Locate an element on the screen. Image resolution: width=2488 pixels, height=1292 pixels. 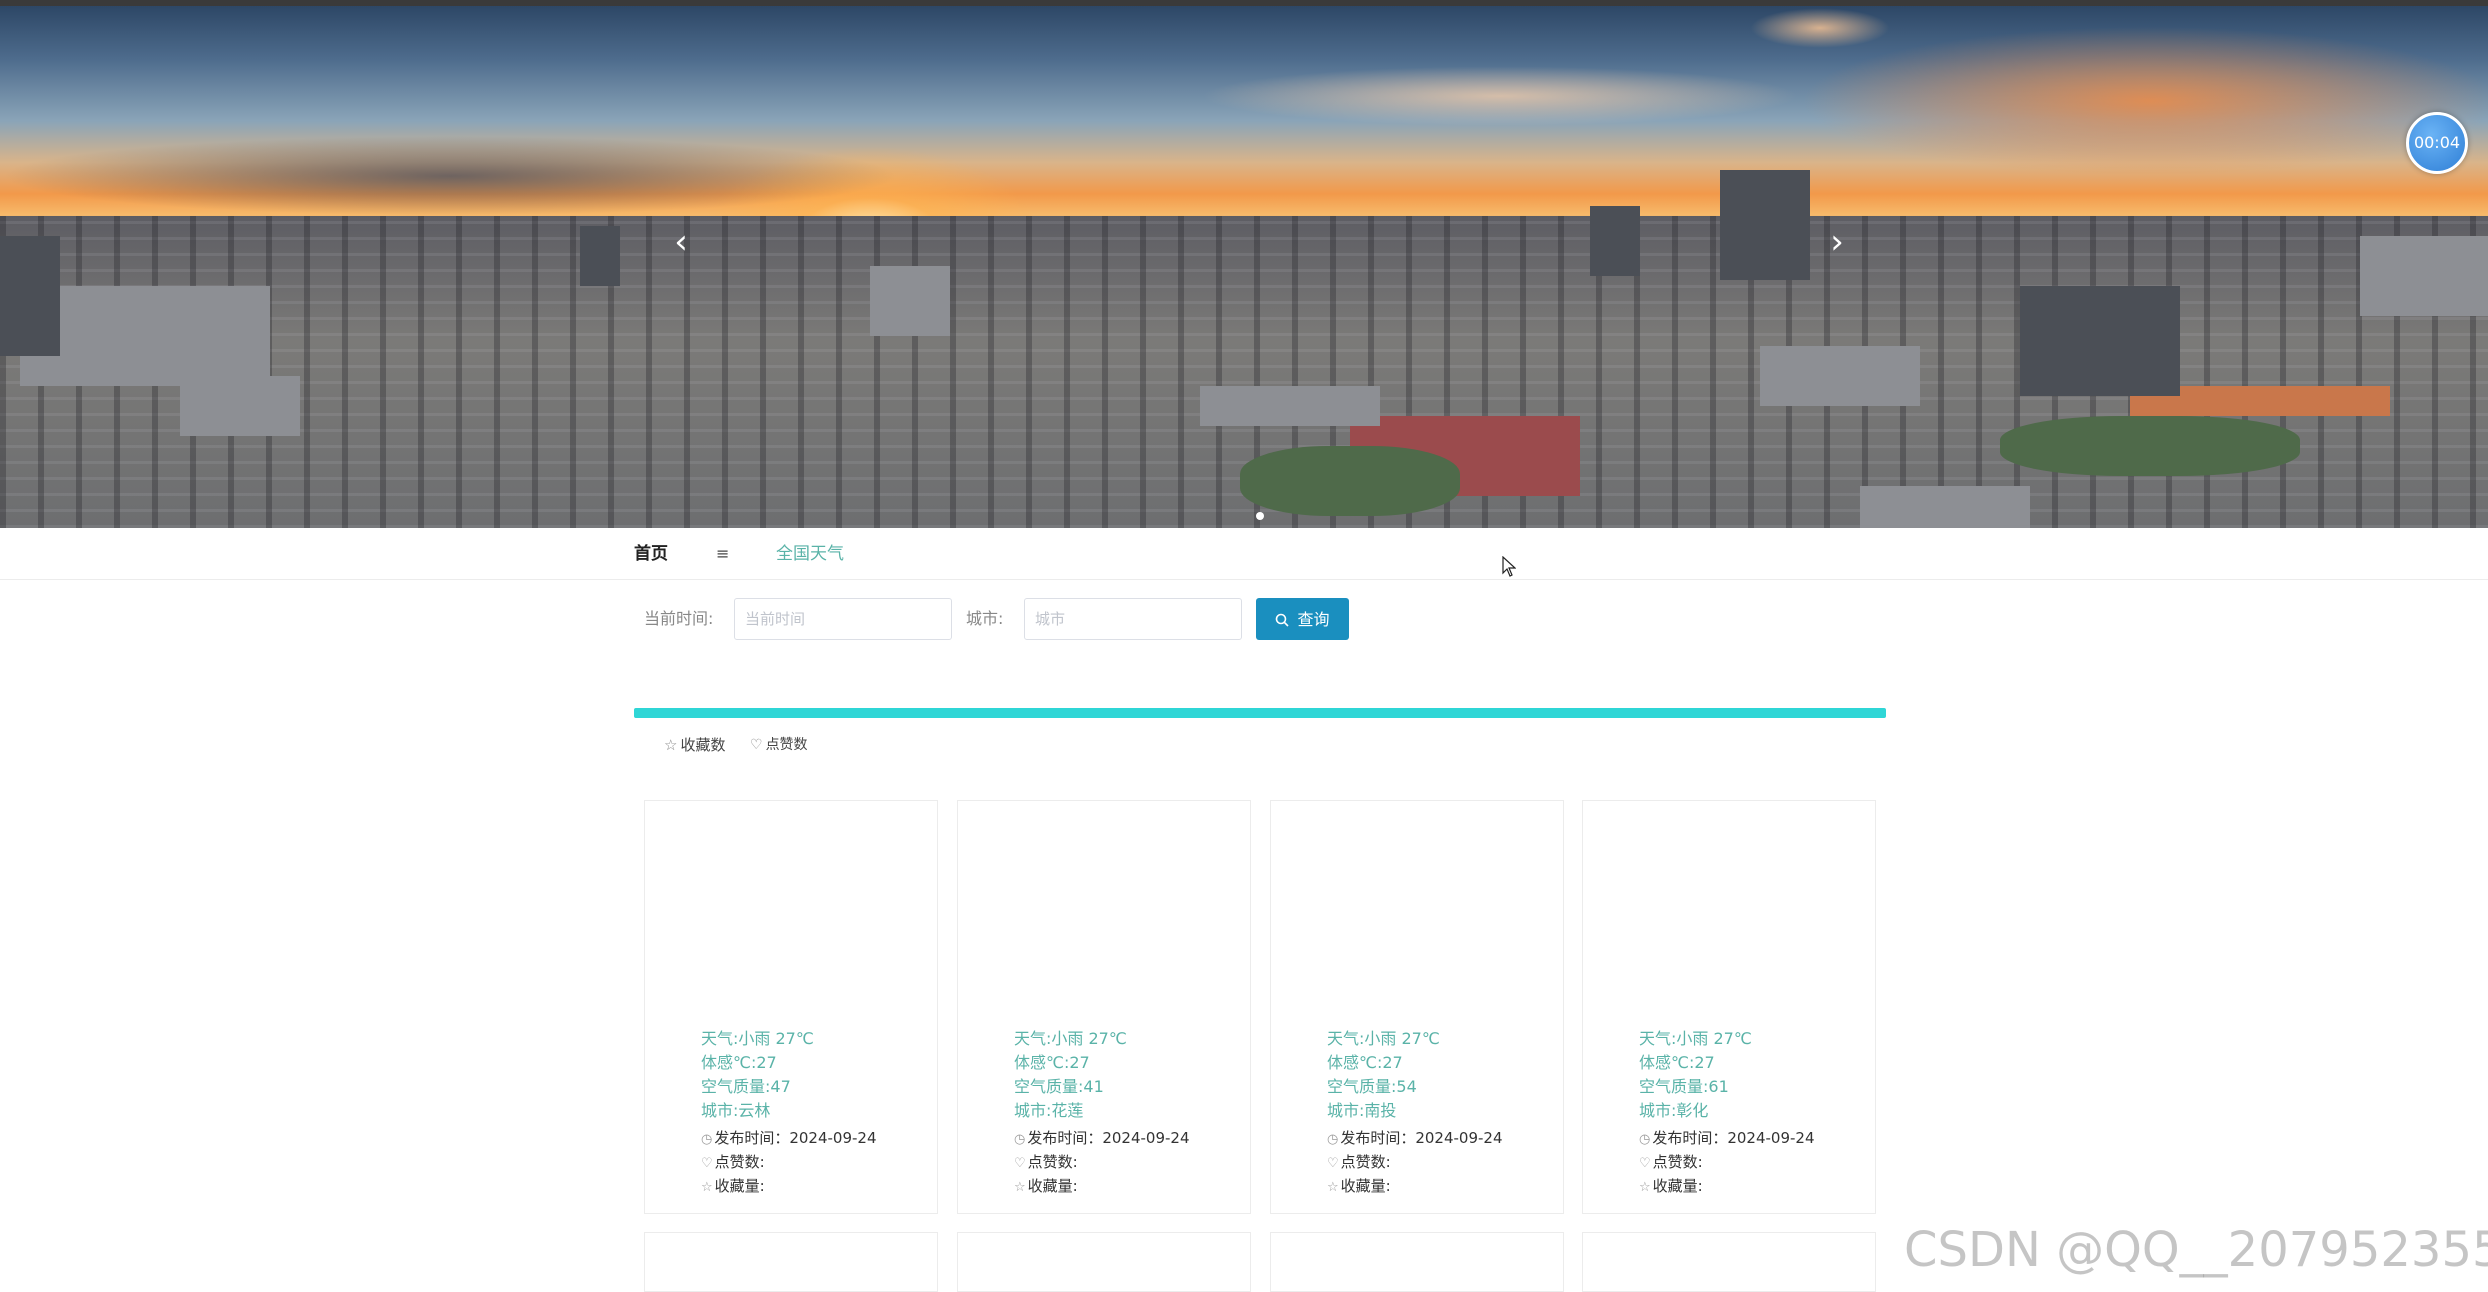
sort-by-likes: ♡ 点赞数 is located at coordinates (779, 745).